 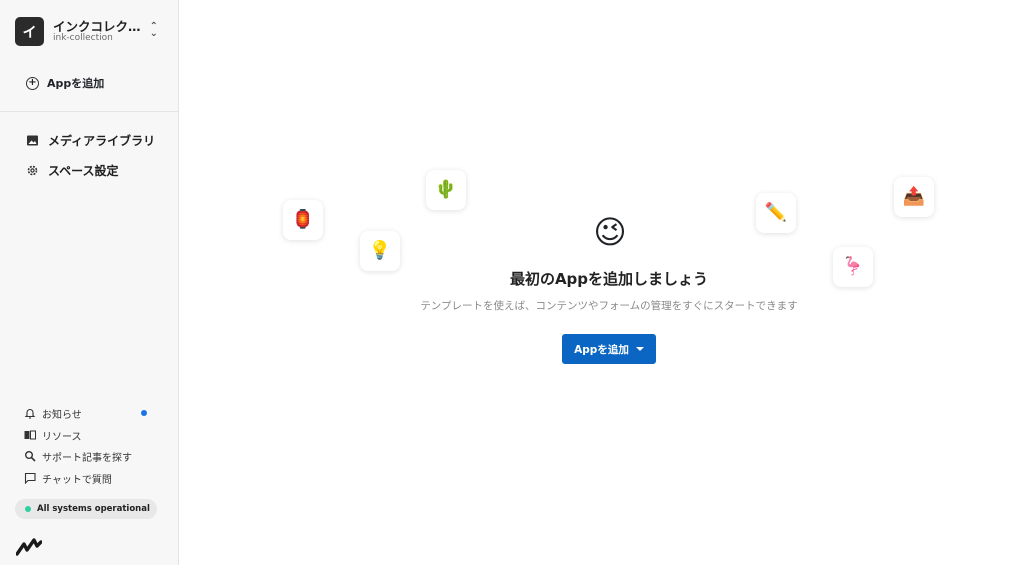 What do you see at coordinates (303, 220) in the screenshot?
I see `lantern-icon: 🏮` at bounding box center [303, 220].